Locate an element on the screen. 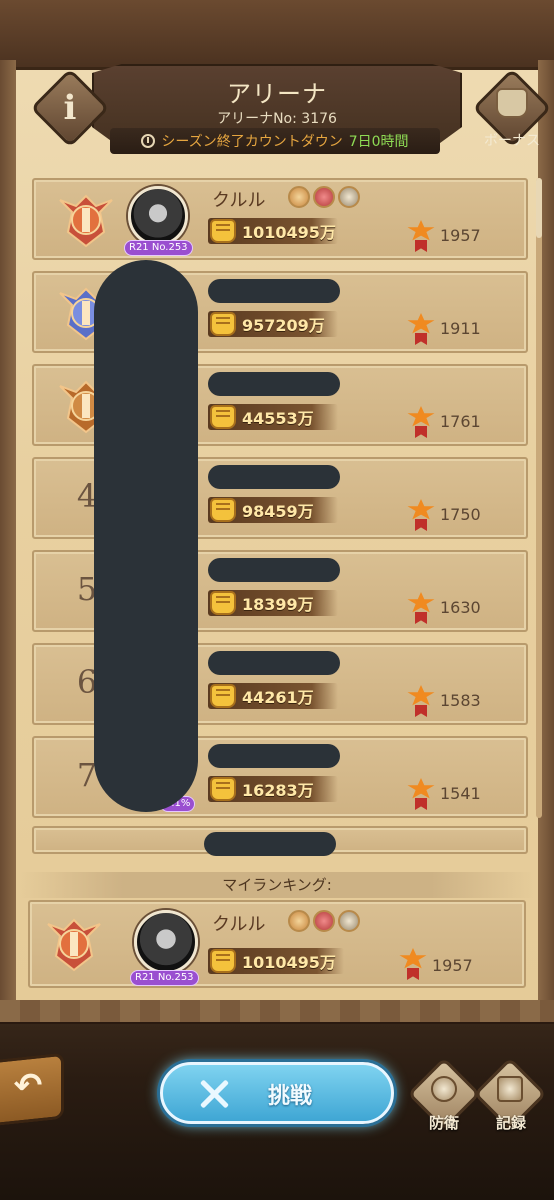  arena-score: 1750 is located at coordinates (460, 514).